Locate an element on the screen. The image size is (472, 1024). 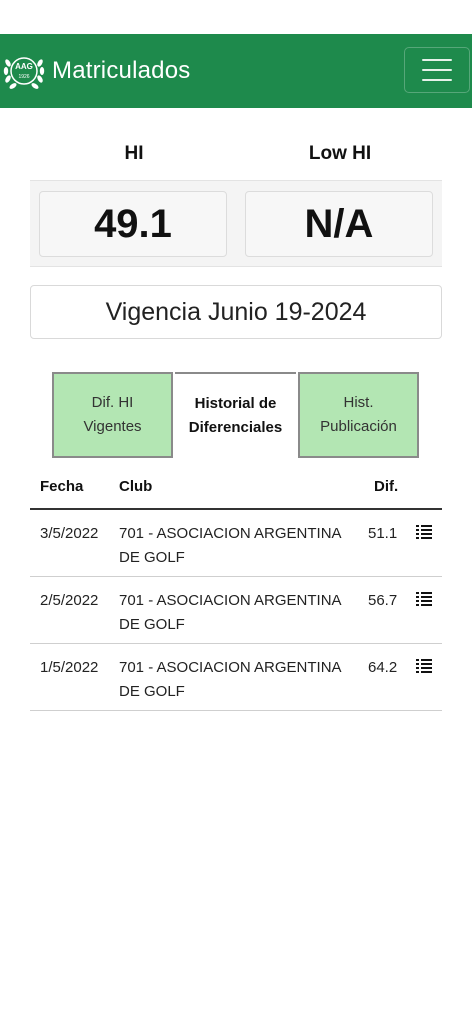
menu-toggle-button is located at coordinates (437, 70).